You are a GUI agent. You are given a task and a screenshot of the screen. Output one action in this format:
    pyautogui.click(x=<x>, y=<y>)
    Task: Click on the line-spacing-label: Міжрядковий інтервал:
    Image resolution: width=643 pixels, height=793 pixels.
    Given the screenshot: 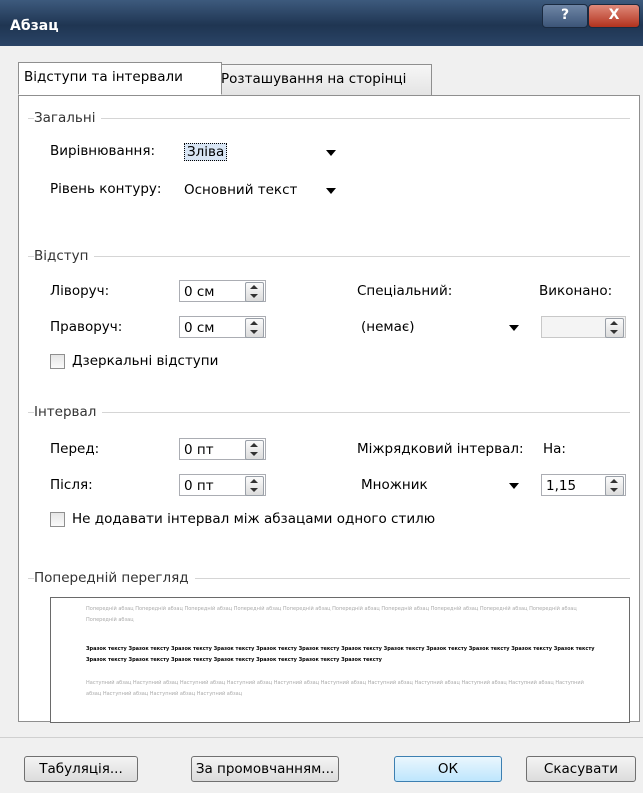 What is the action you would take?
    pyautogui.click(x=440, y=449)
    